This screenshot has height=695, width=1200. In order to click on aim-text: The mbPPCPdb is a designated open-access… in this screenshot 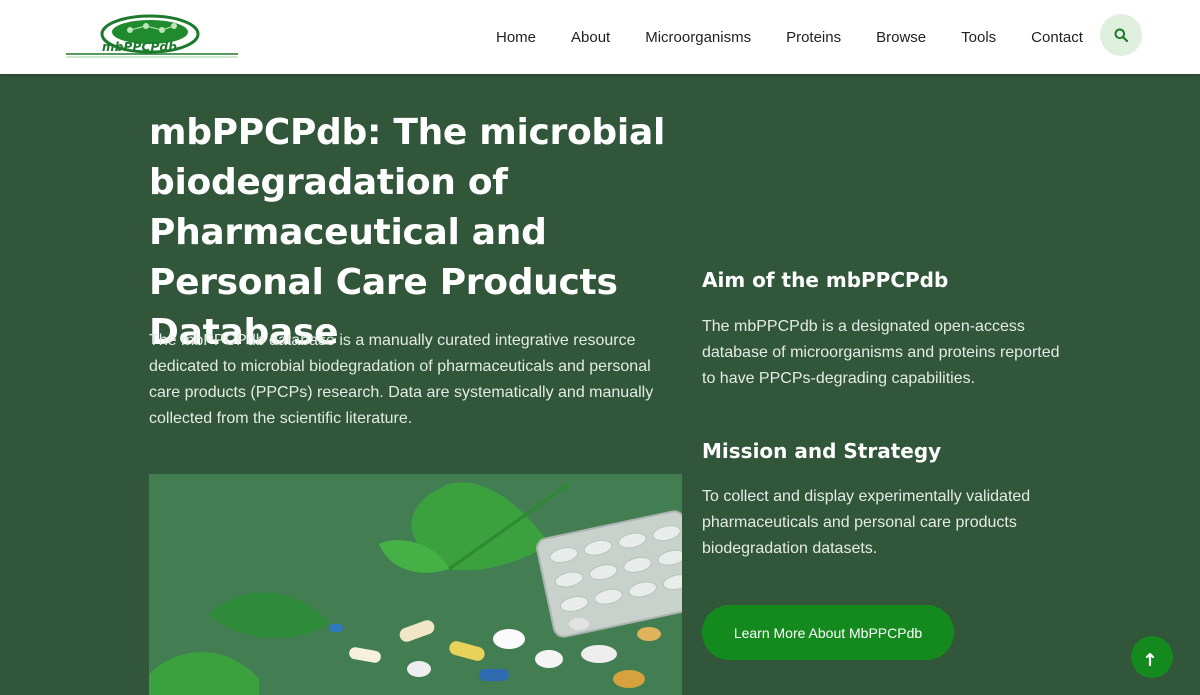, I will do `click(881, 352)`.